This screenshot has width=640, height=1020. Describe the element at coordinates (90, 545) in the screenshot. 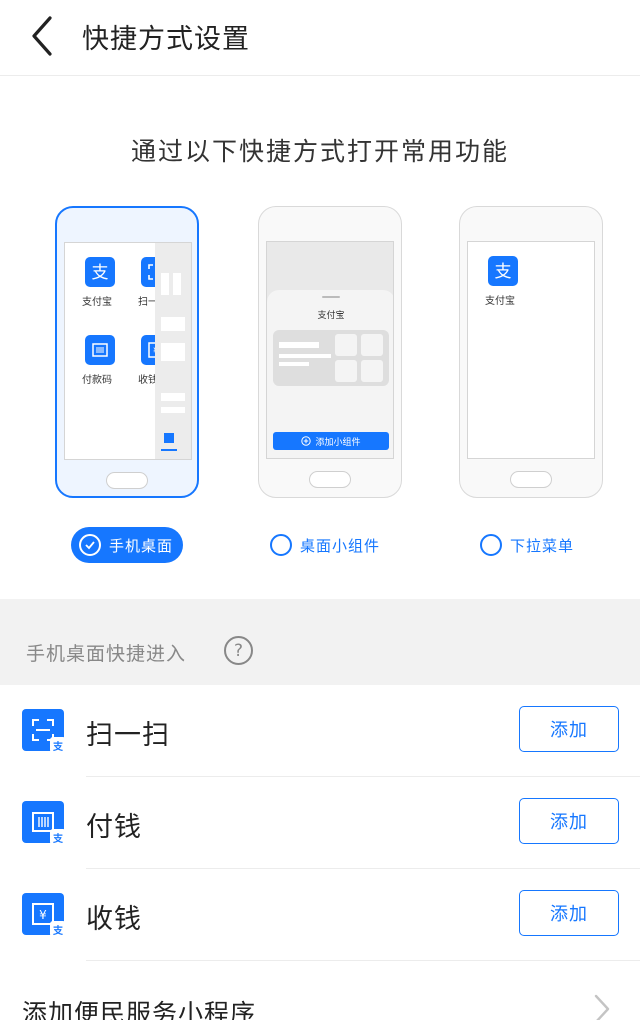

I see `check-icon` at that location.